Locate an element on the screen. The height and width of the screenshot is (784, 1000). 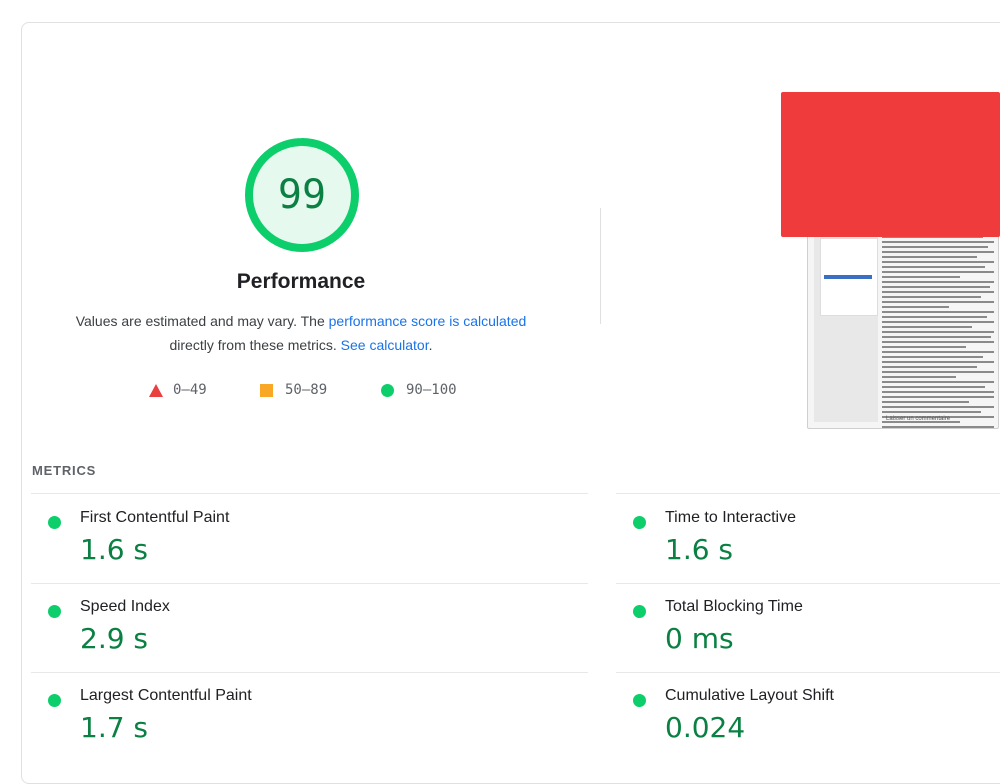
performance-gauge: 99 is located at coordinates (302, 195).